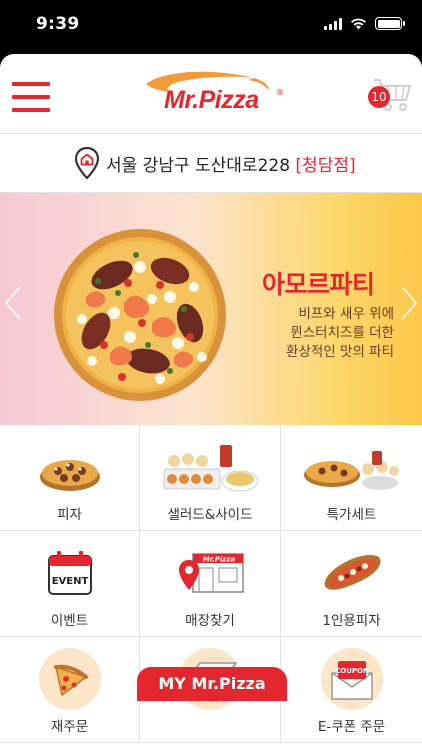 This screenshot has height=750, width=422. What do you see at coordinates (379, 97) in the screenshot?
I see `cart-count-badge: 10` at bounding box center [379, 97].